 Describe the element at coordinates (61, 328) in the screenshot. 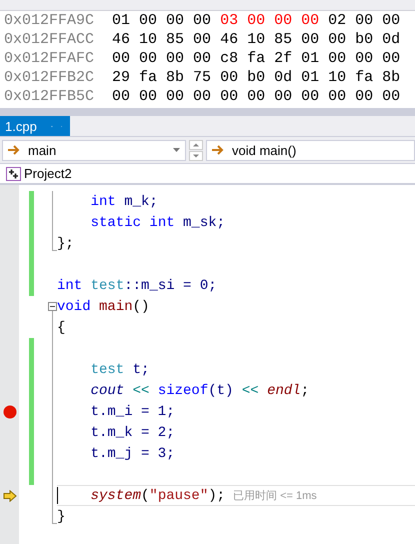

I see `code-line: {` at that location.